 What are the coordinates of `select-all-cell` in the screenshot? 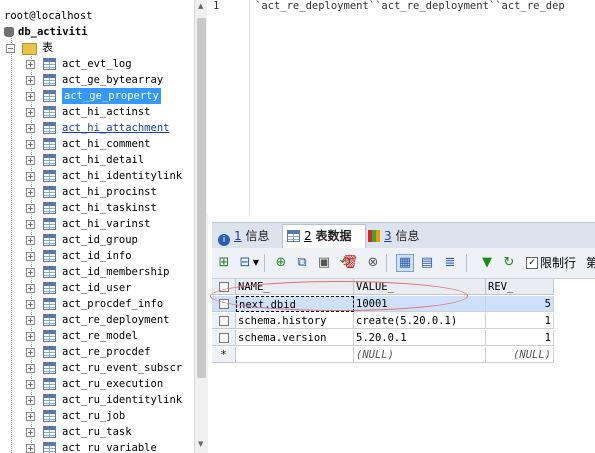 It's located at (224, 287).